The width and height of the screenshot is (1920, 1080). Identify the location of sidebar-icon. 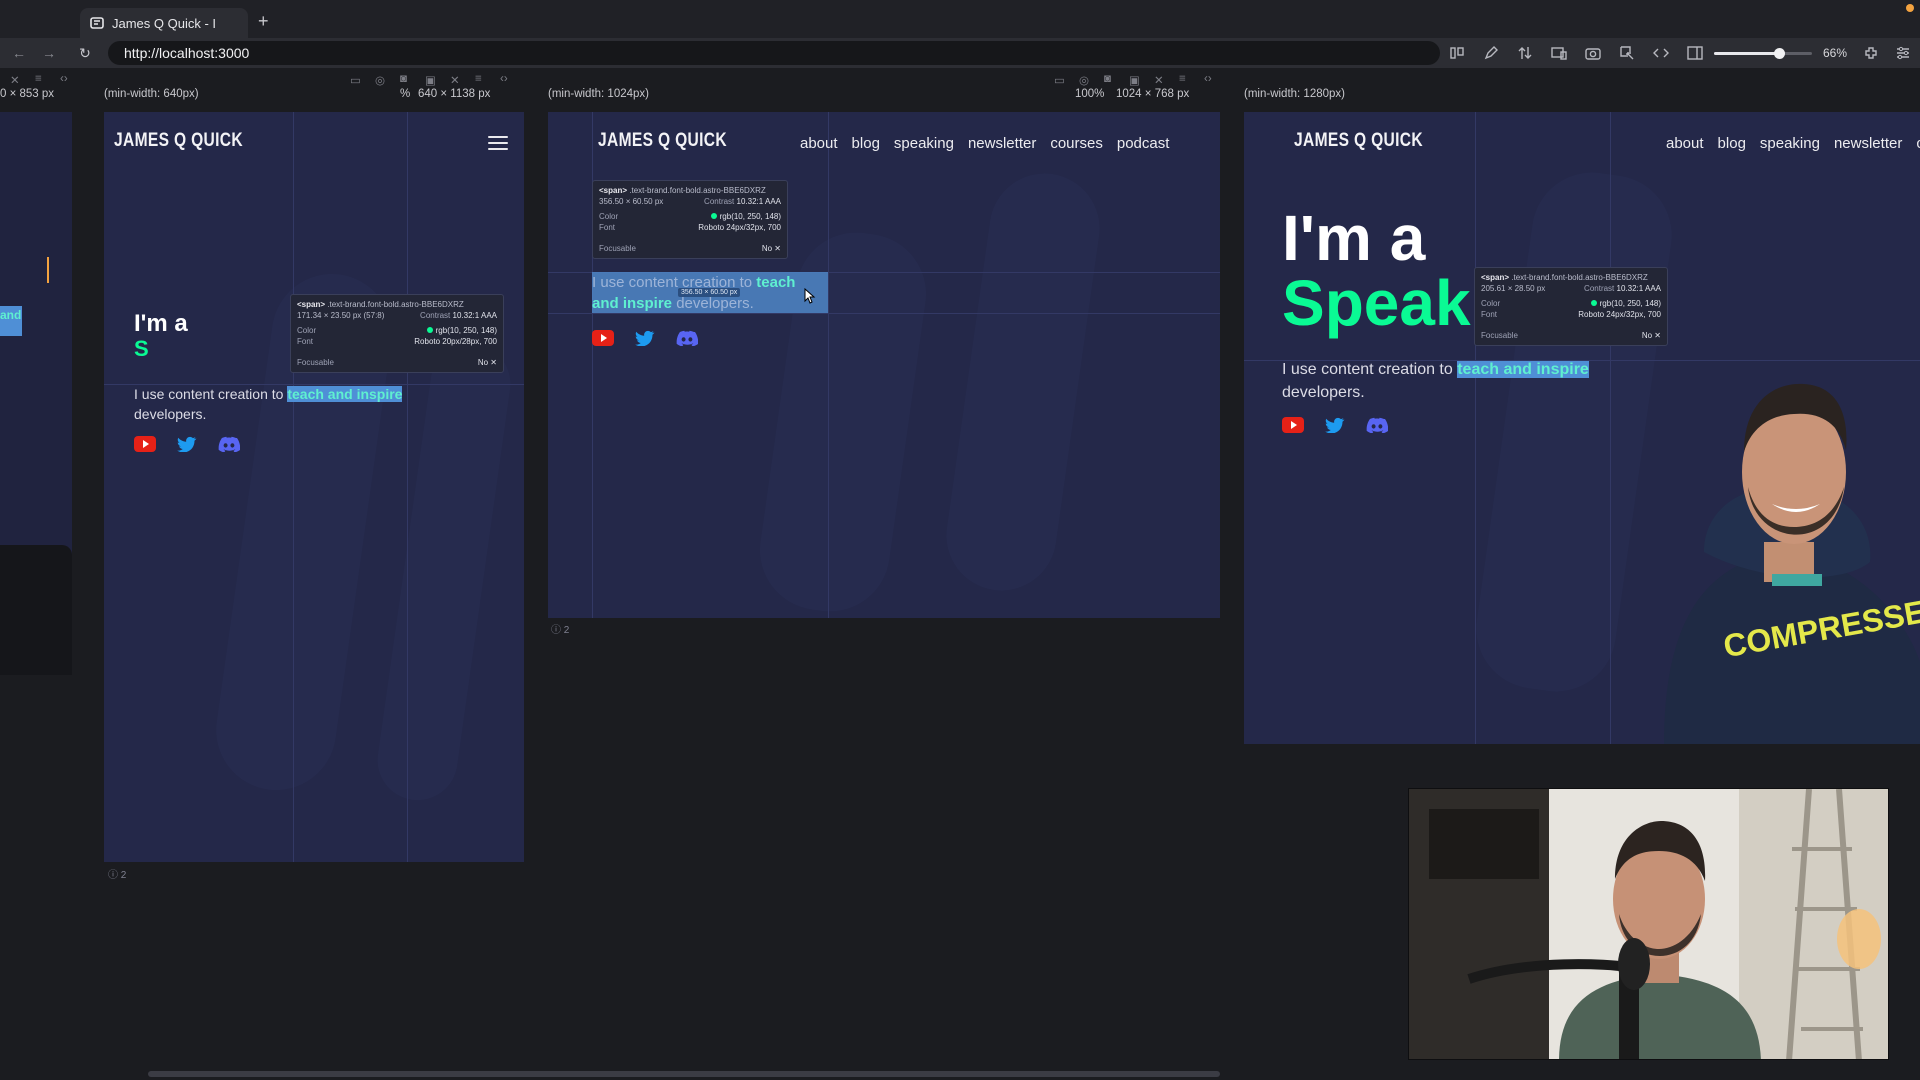
(1695, 53).